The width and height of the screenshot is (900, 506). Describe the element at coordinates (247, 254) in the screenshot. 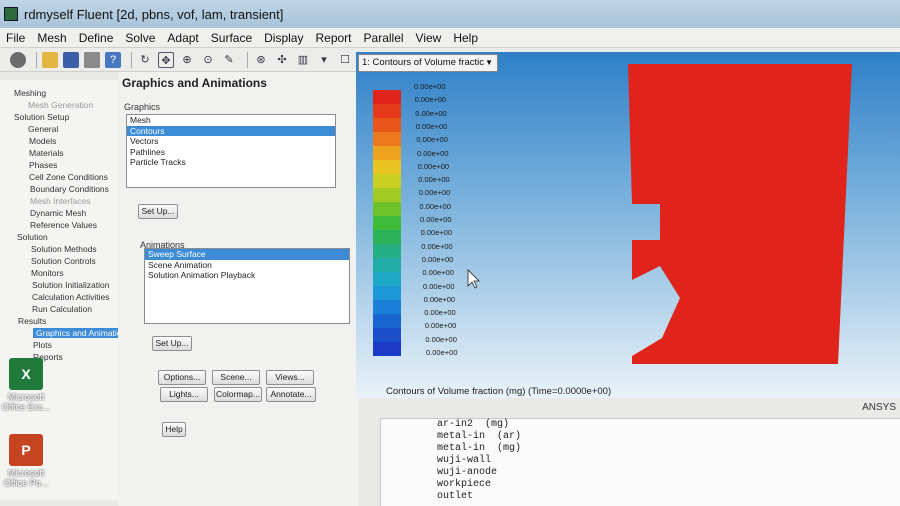

I see `list-item: Sweep Surface` at that location.